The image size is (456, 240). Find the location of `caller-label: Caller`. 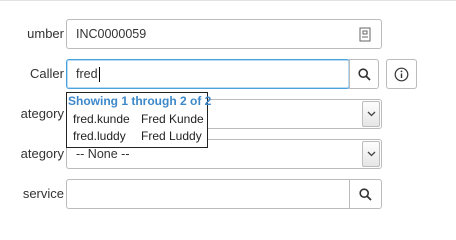

caller-label: Caller is located at coordinates (47, 73).